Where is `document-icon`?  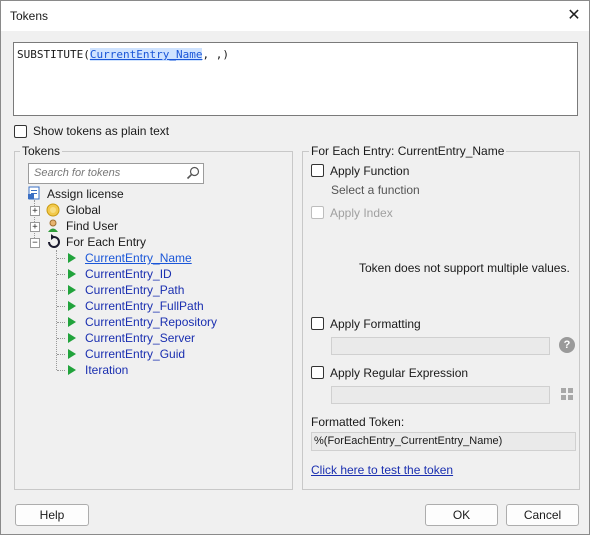 document-icon is located at coordinates (34, 193).